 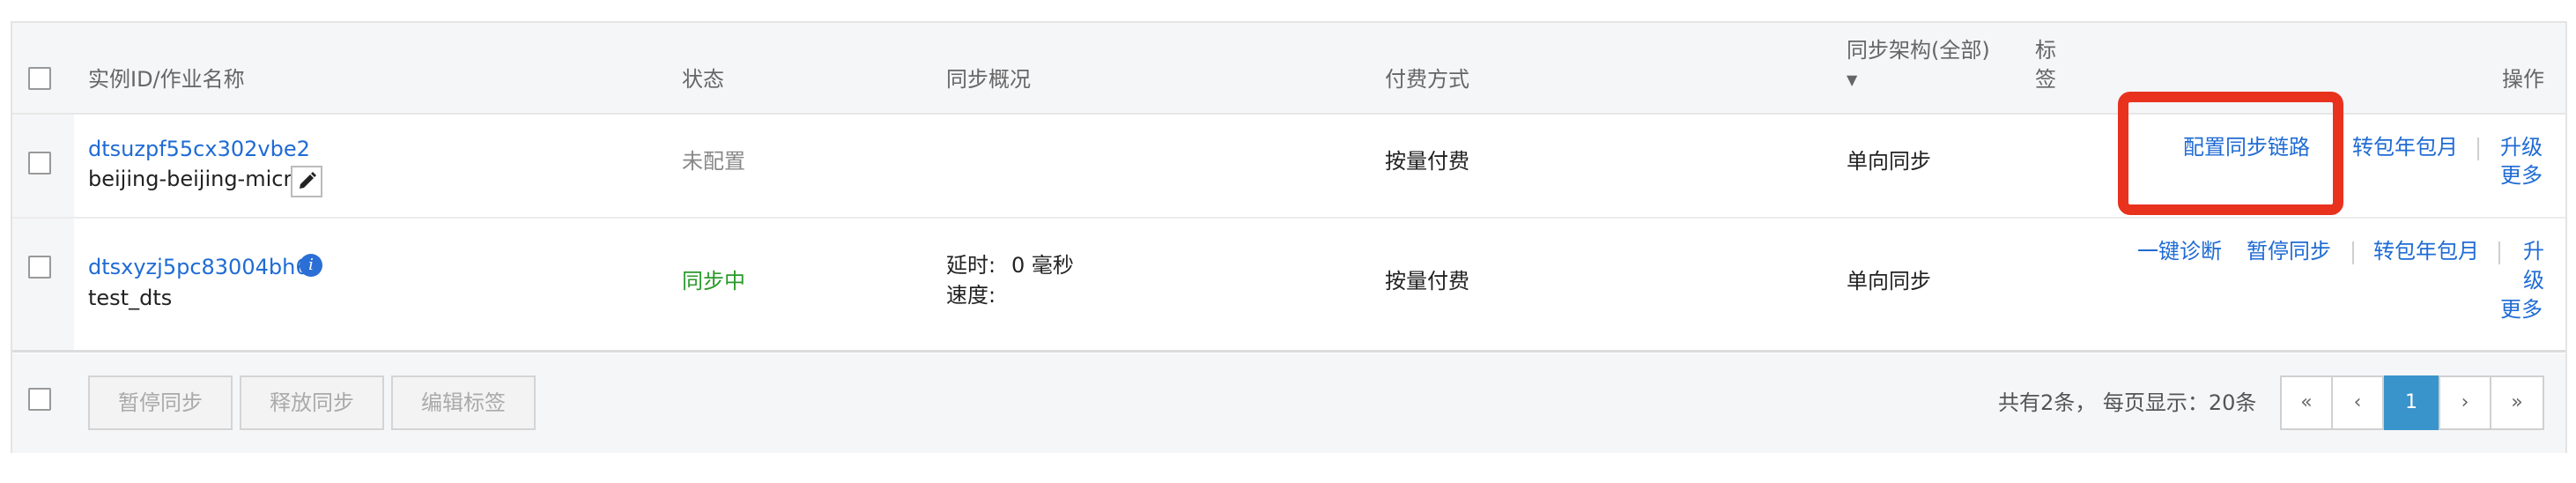 What do you see at coordinates (2180, 251) in the screenshot?
I see `one-click-diagnose-link: 一键诊断` at bounding box center [2180, 251].